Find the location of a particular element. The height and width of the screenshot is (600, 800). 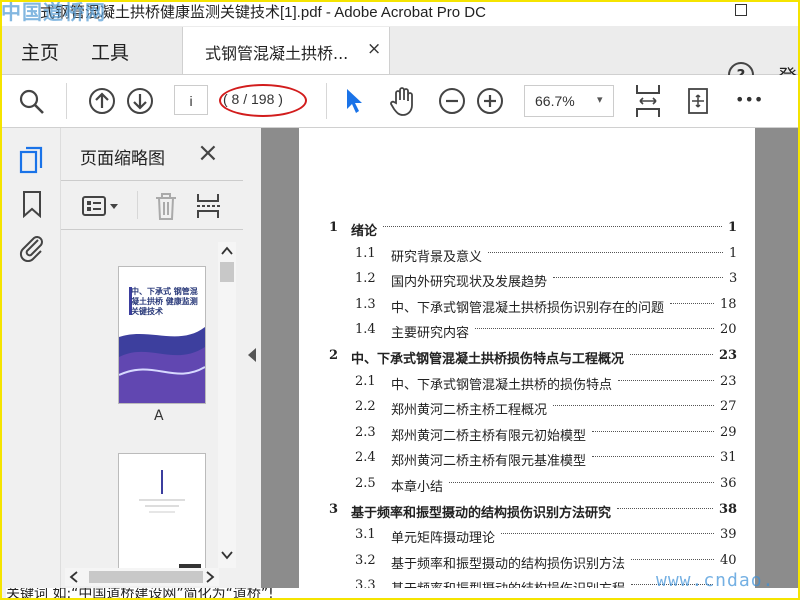

toc-row: 3.1 单元矩阵摄动理论 39 is located at coordinates (546, 538).